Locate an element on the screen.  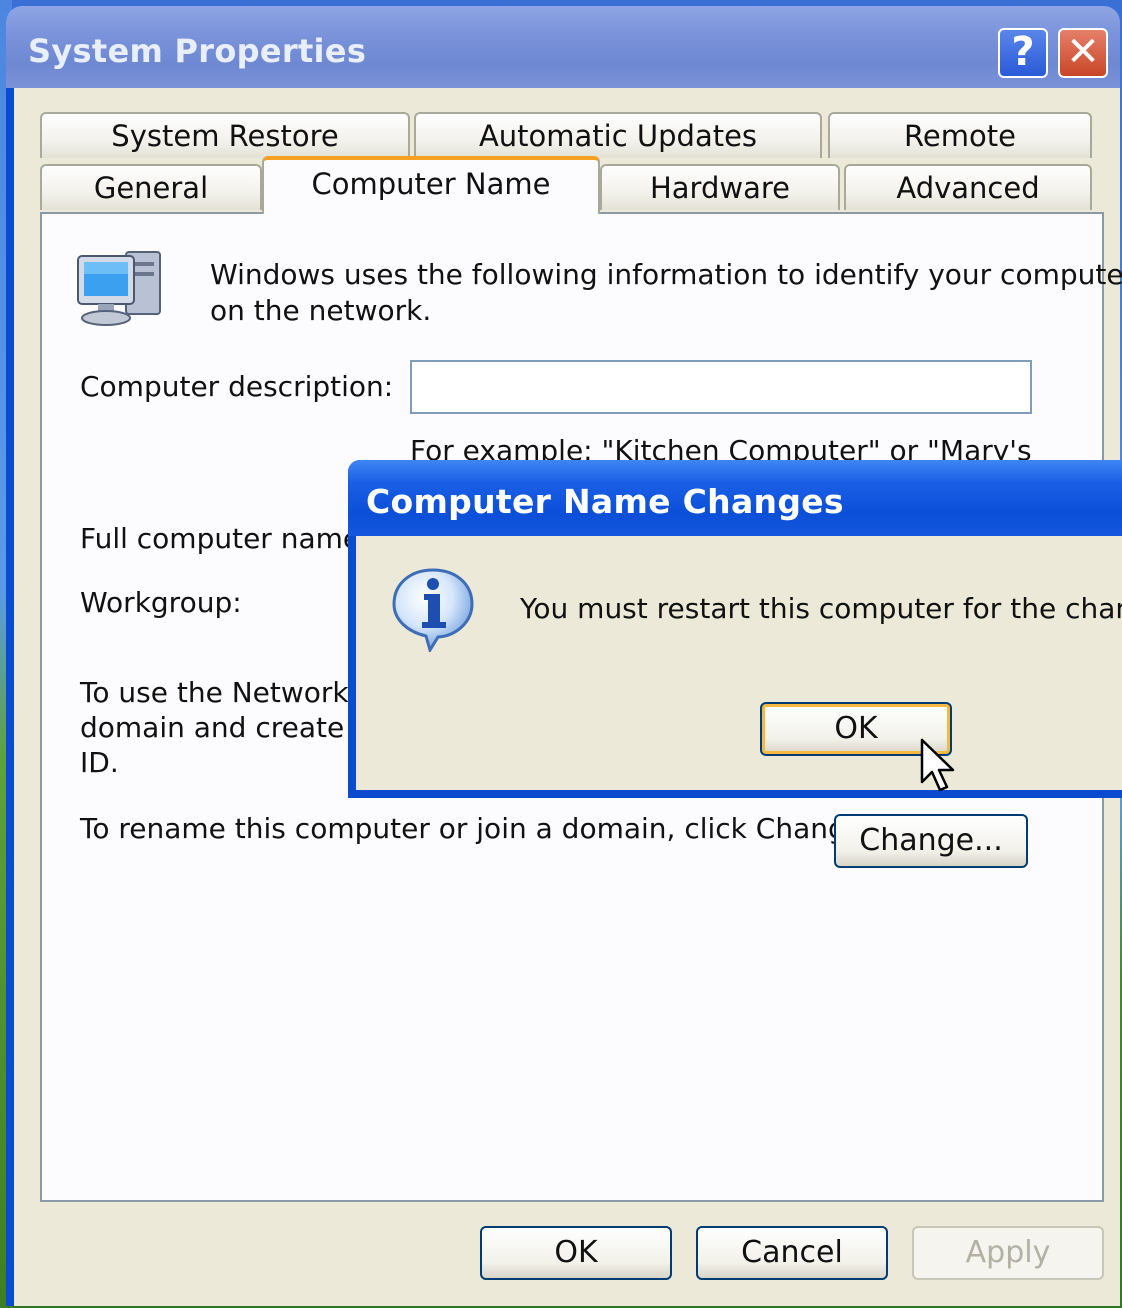
cancel-button: Cancel is located at coordinates (792, 1253).